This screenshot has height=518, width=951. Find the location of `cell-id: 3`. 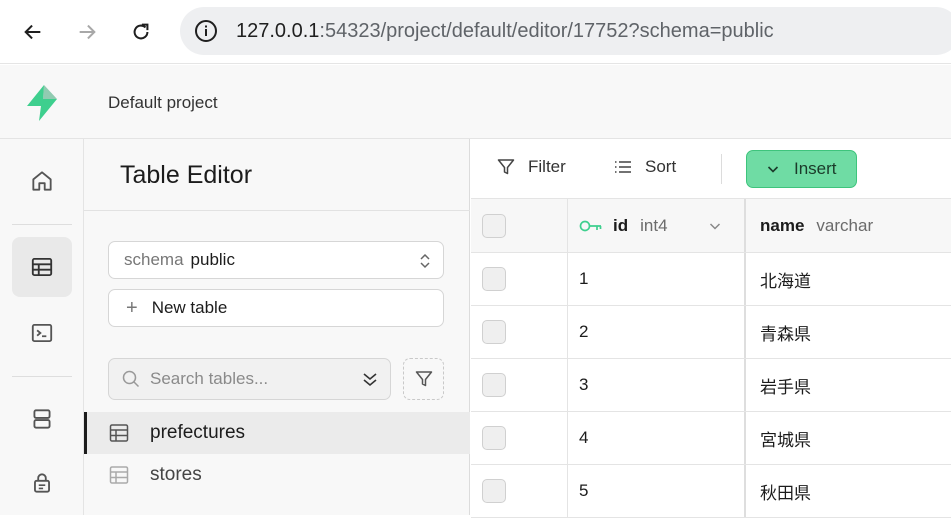

cell-id: 3 is located at coordinates (657, 385).